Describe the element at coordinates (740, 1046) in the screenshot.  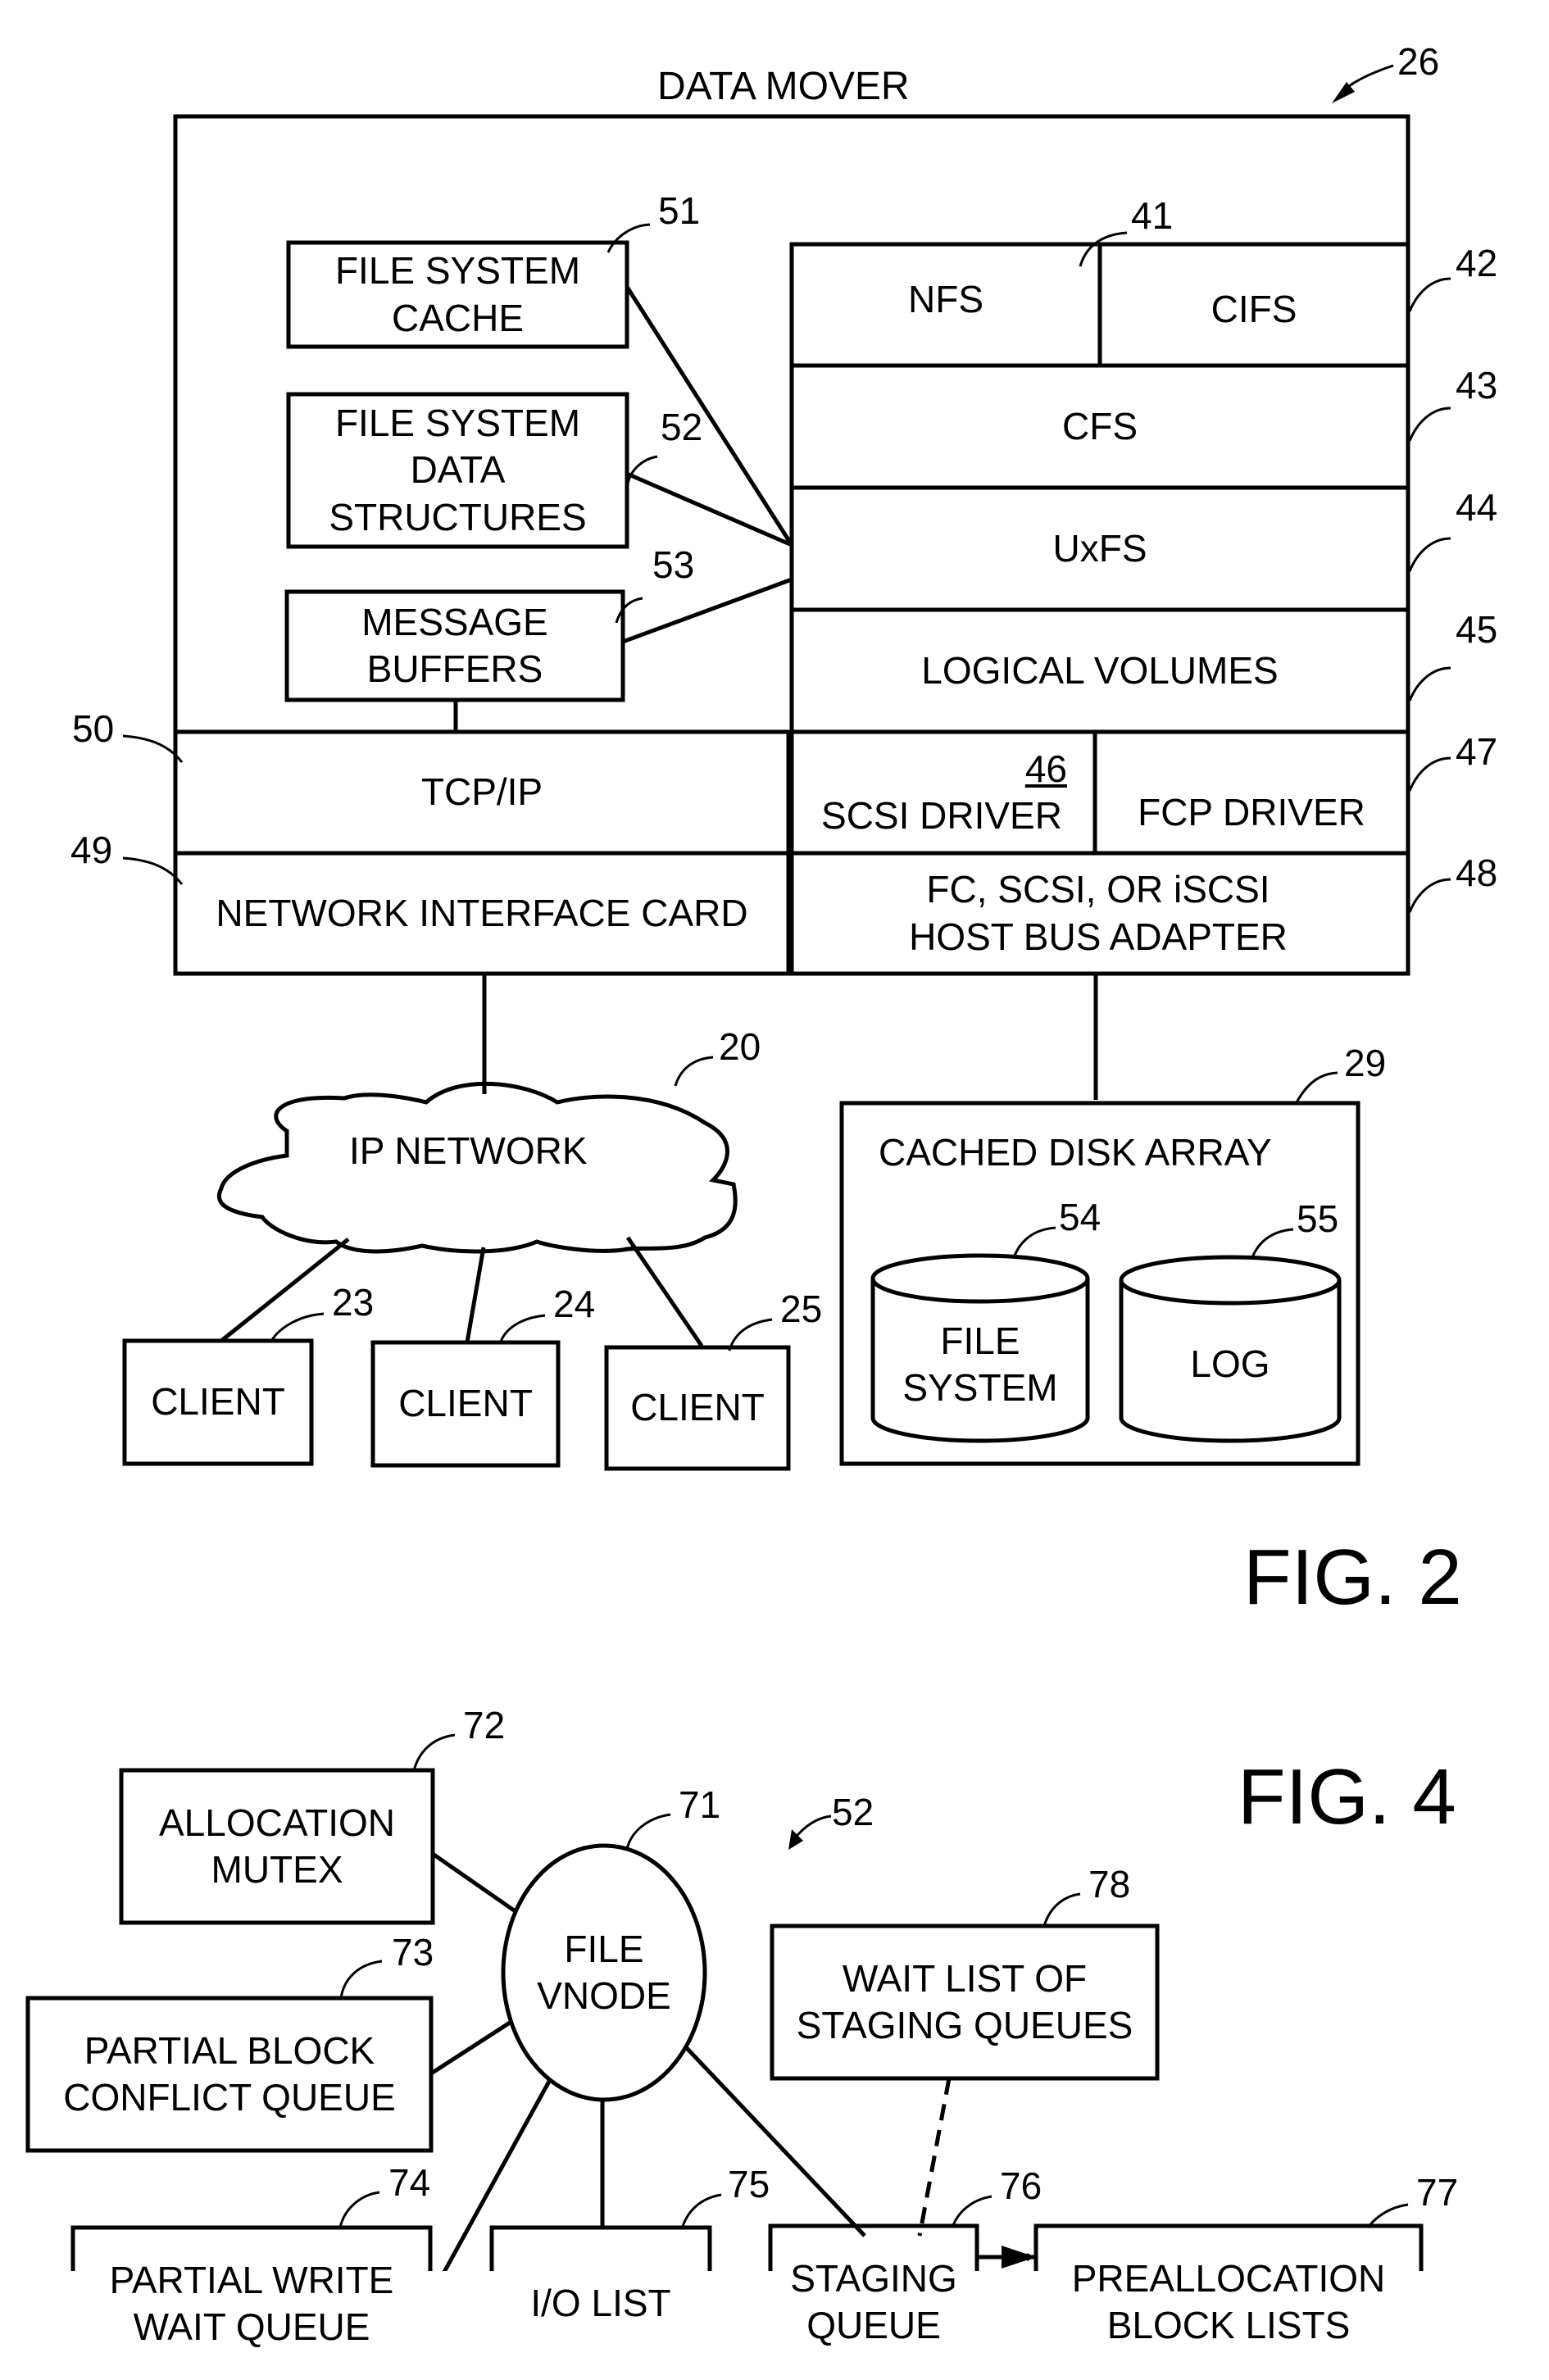
I see `ref-20: 20` at that location.